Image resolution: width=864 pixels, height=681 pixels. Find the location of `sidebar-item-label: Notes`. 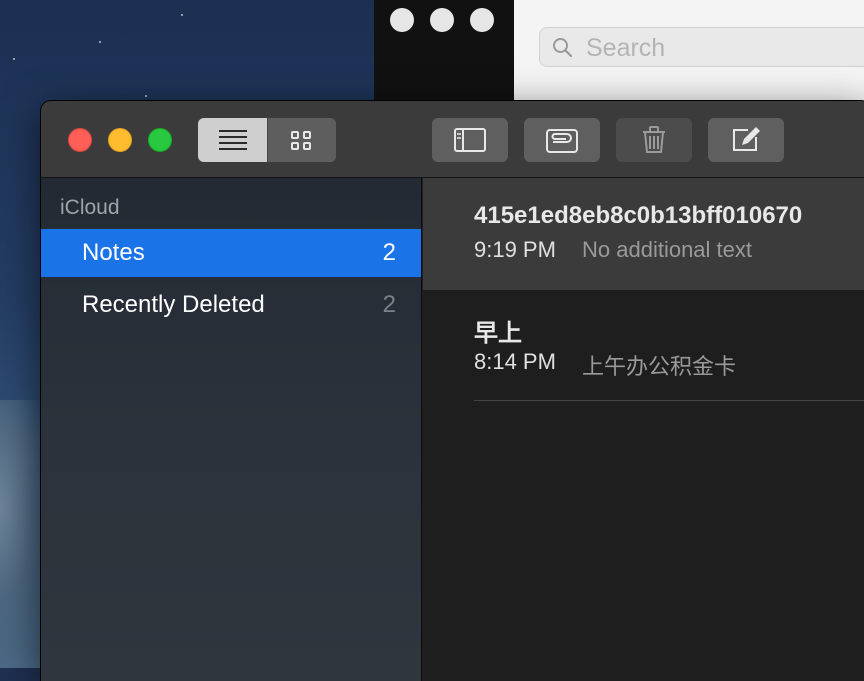

sidebar-item-label: Notes is located at coordinates (113, 252).